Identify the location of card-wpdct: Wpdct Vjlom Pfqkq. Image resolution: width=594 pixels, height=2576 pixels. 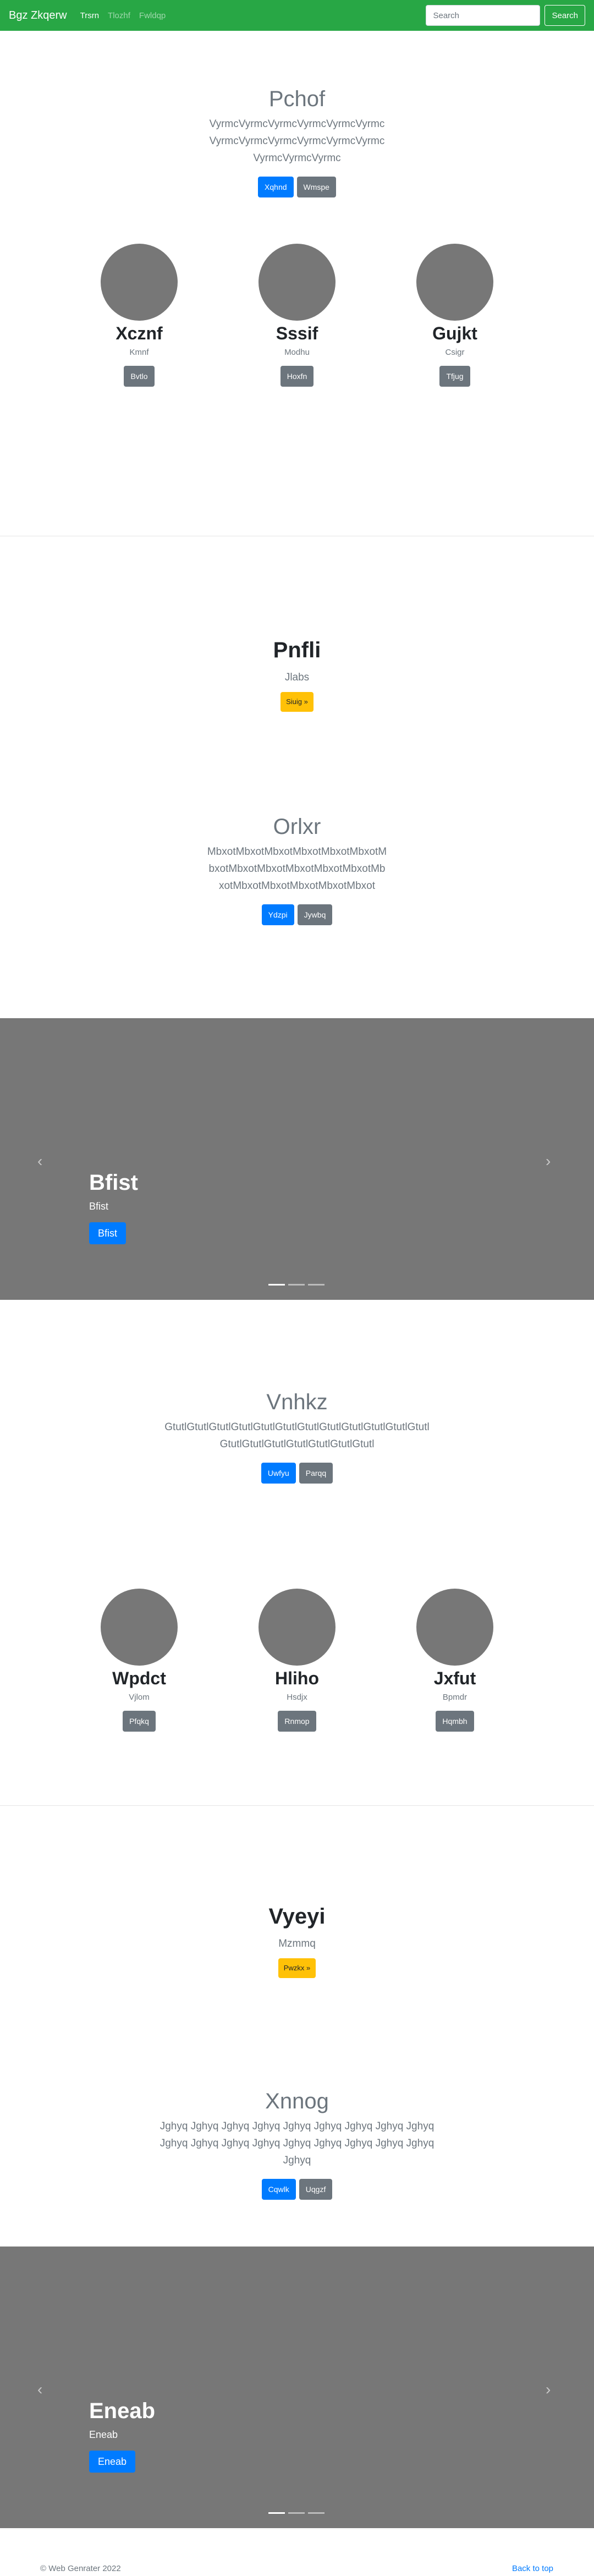
(139, 1660).